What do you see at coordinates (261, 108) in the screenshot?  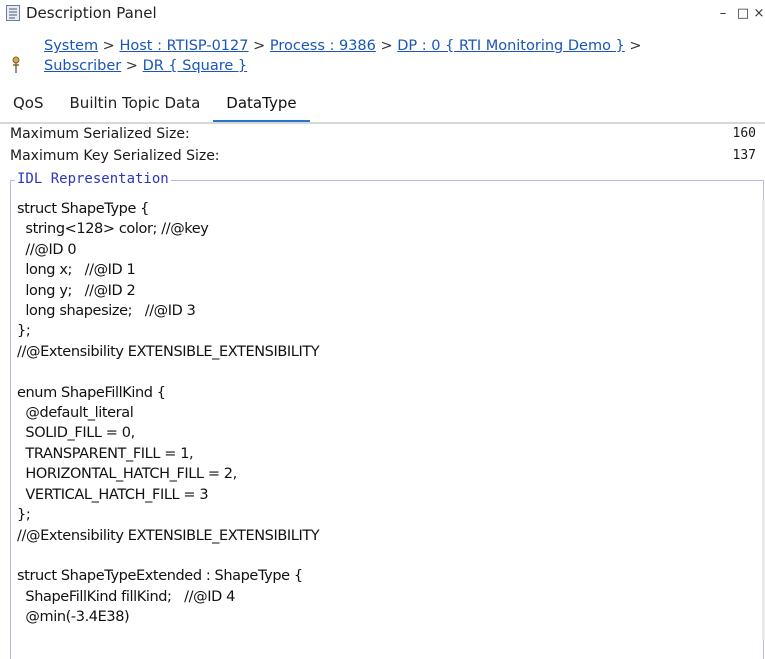 I see `tab-datatype: DataType` at bounding box center [261, 108].